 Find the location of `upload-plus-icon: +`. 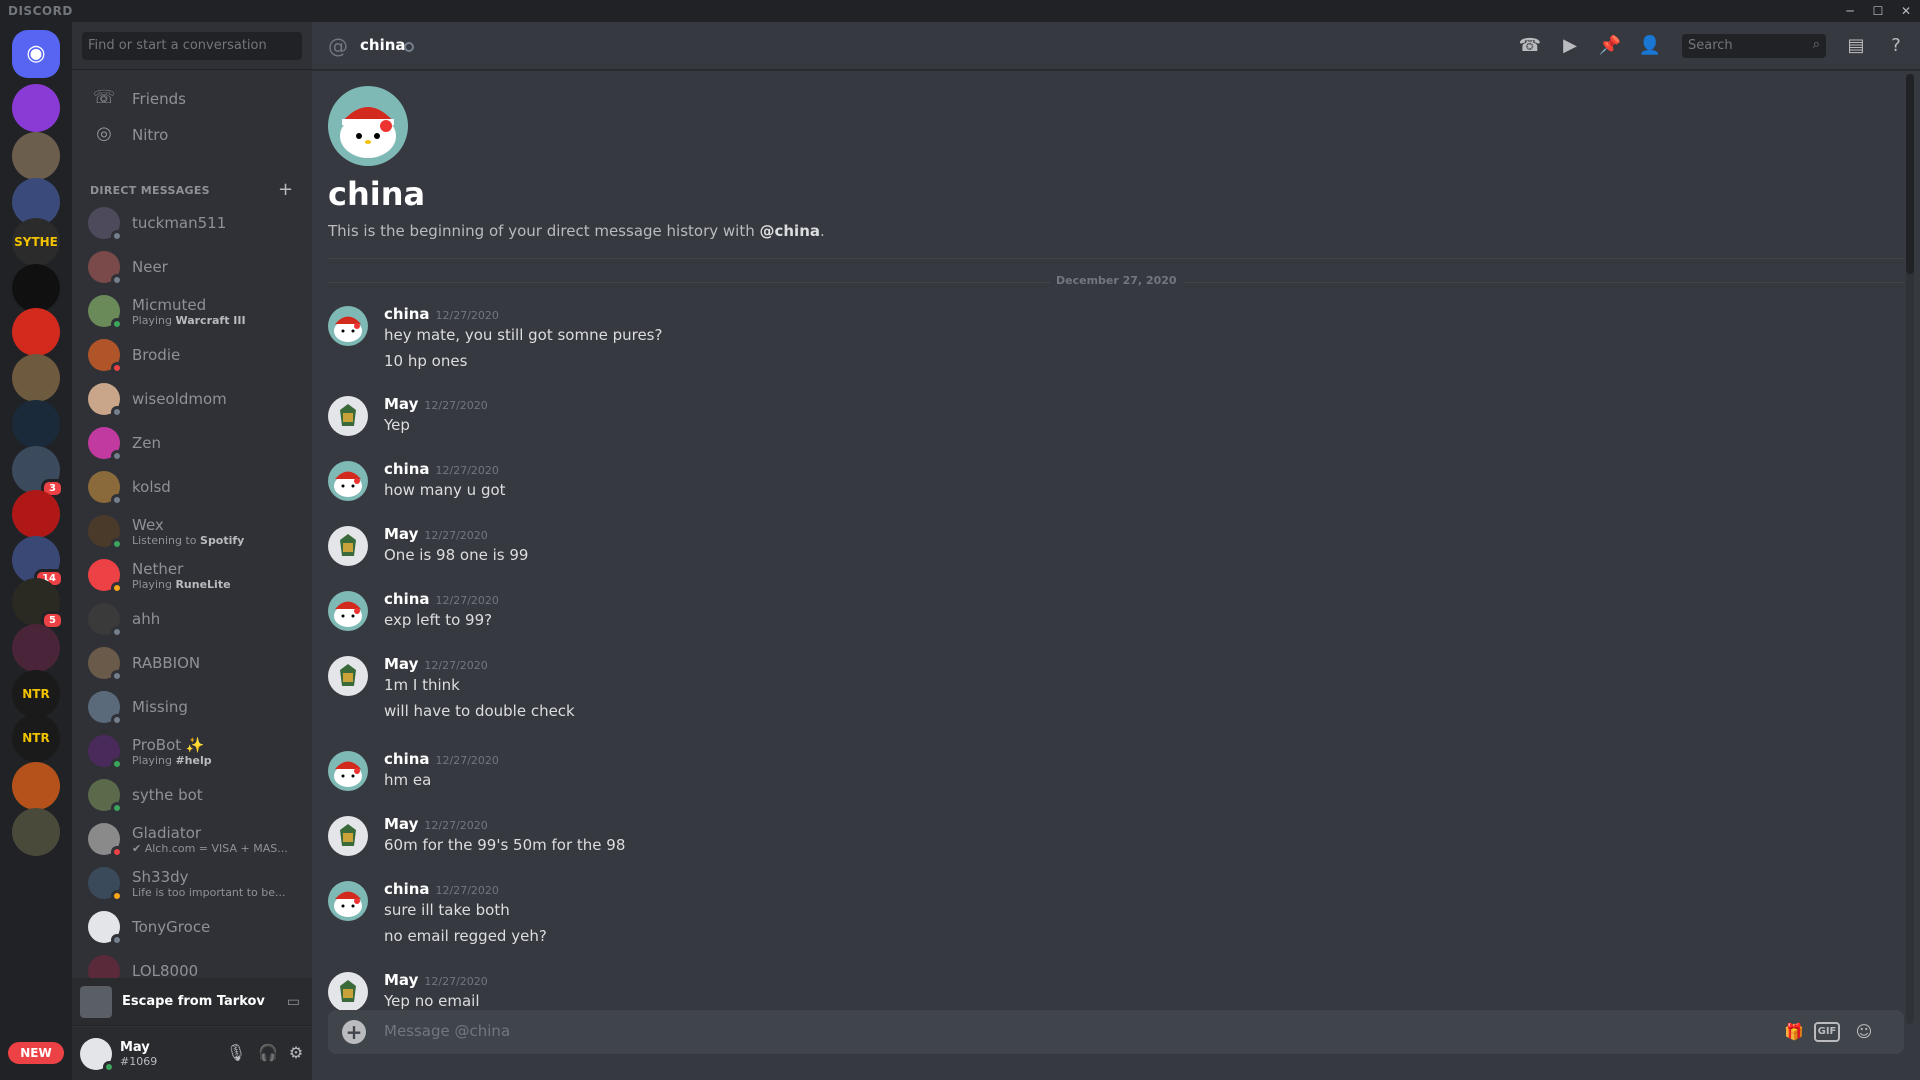

upload-plus-icon: + is located at coordinates (354, 1032).